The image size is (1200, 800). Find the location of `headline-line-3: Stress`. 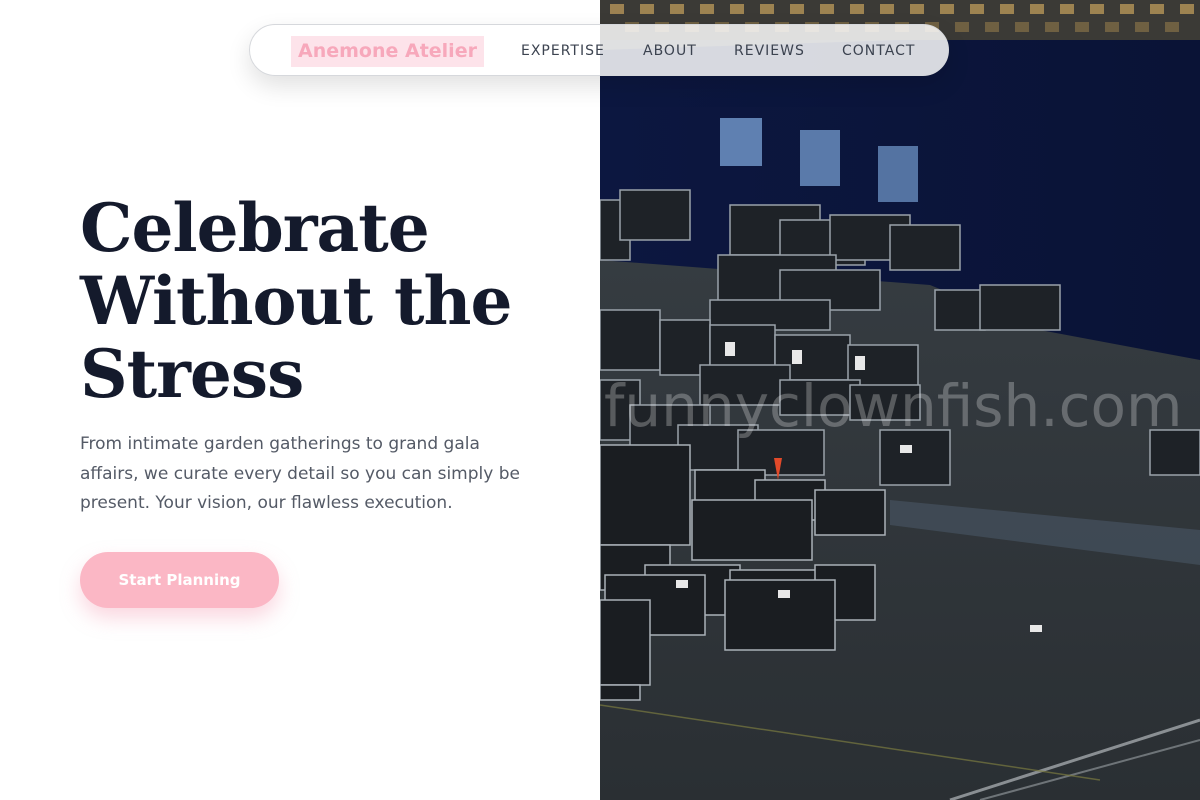

headline-line-3: Stress is located at coordinates (192, 374).